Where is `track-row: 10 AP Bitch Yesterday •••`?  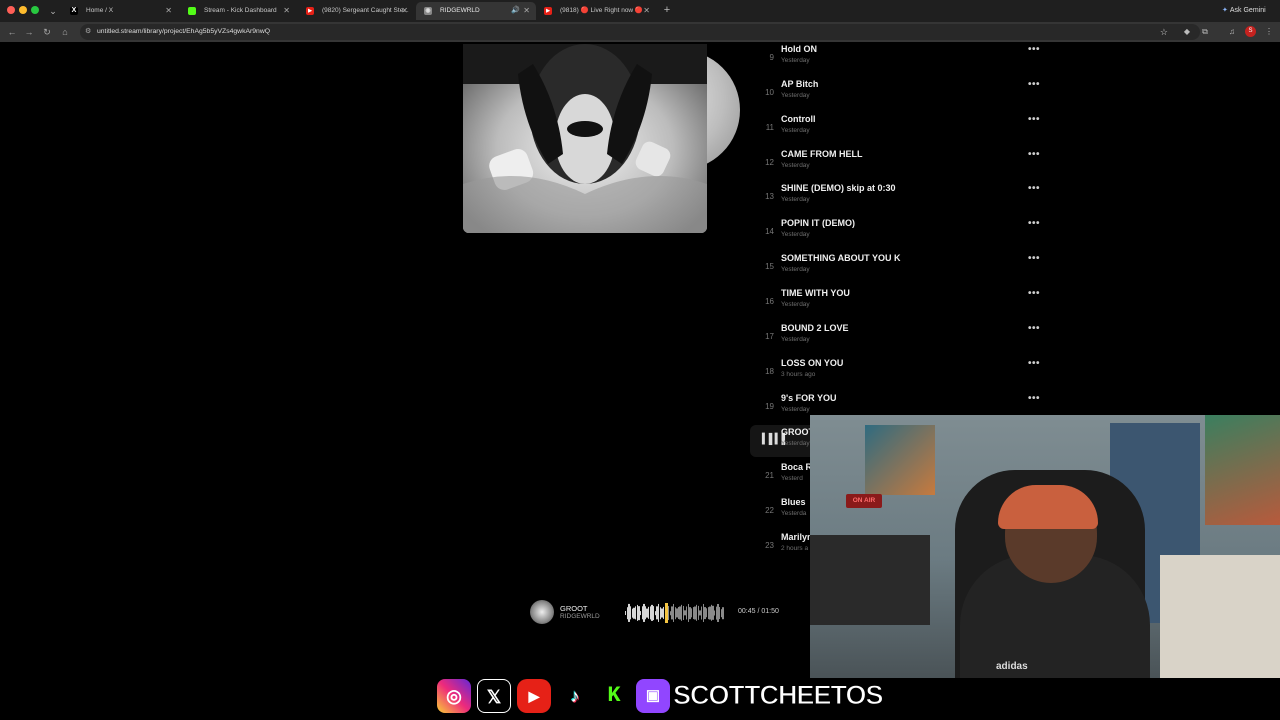
track-row: 10 AP Bitch Yesterday ••• is located at coordinates (900, 93).